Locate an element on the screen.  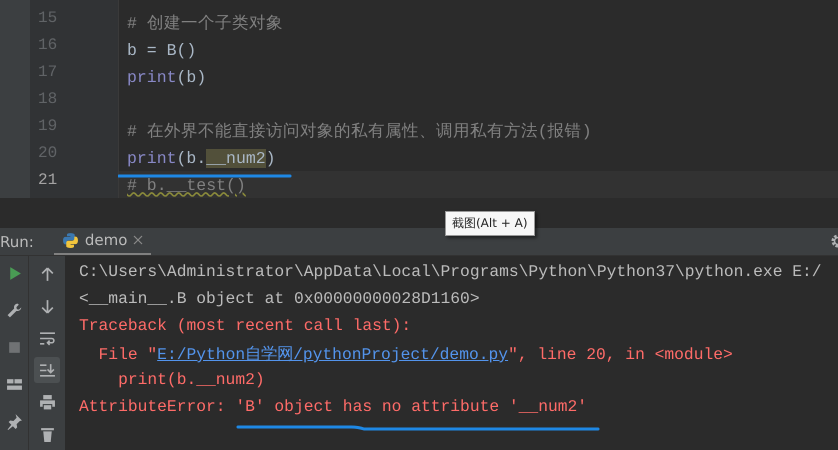
console-line: C:\Users\Administrator\AppData\Local\Programs\Python\Python37\python.exe E:/ is located at coordinates (451, 272).